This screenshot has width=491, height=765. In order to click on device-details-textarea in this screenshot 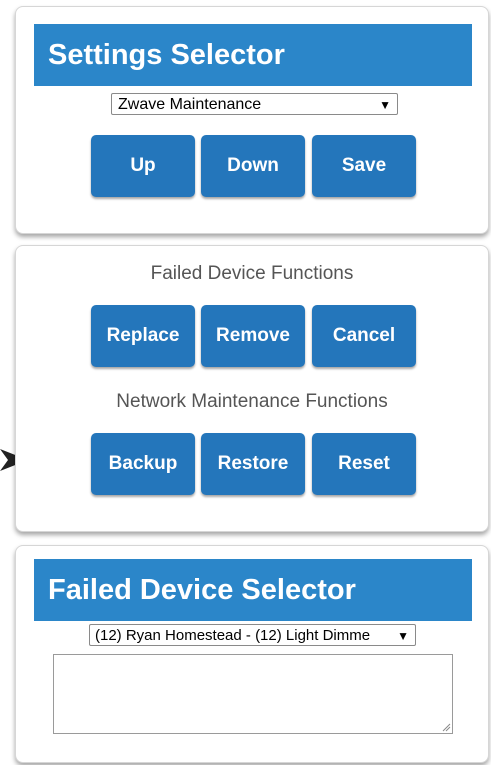, I will do `click(253, 694)`.